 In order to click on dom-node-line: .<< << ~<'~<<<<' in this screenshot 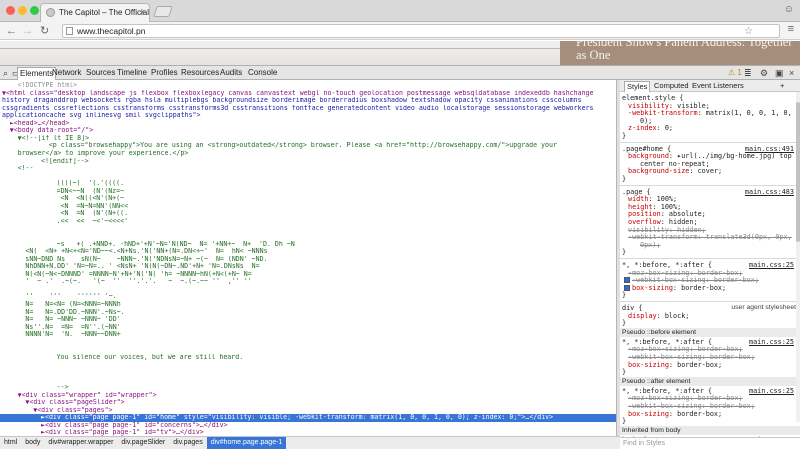, I will do `click(335, 222)`.